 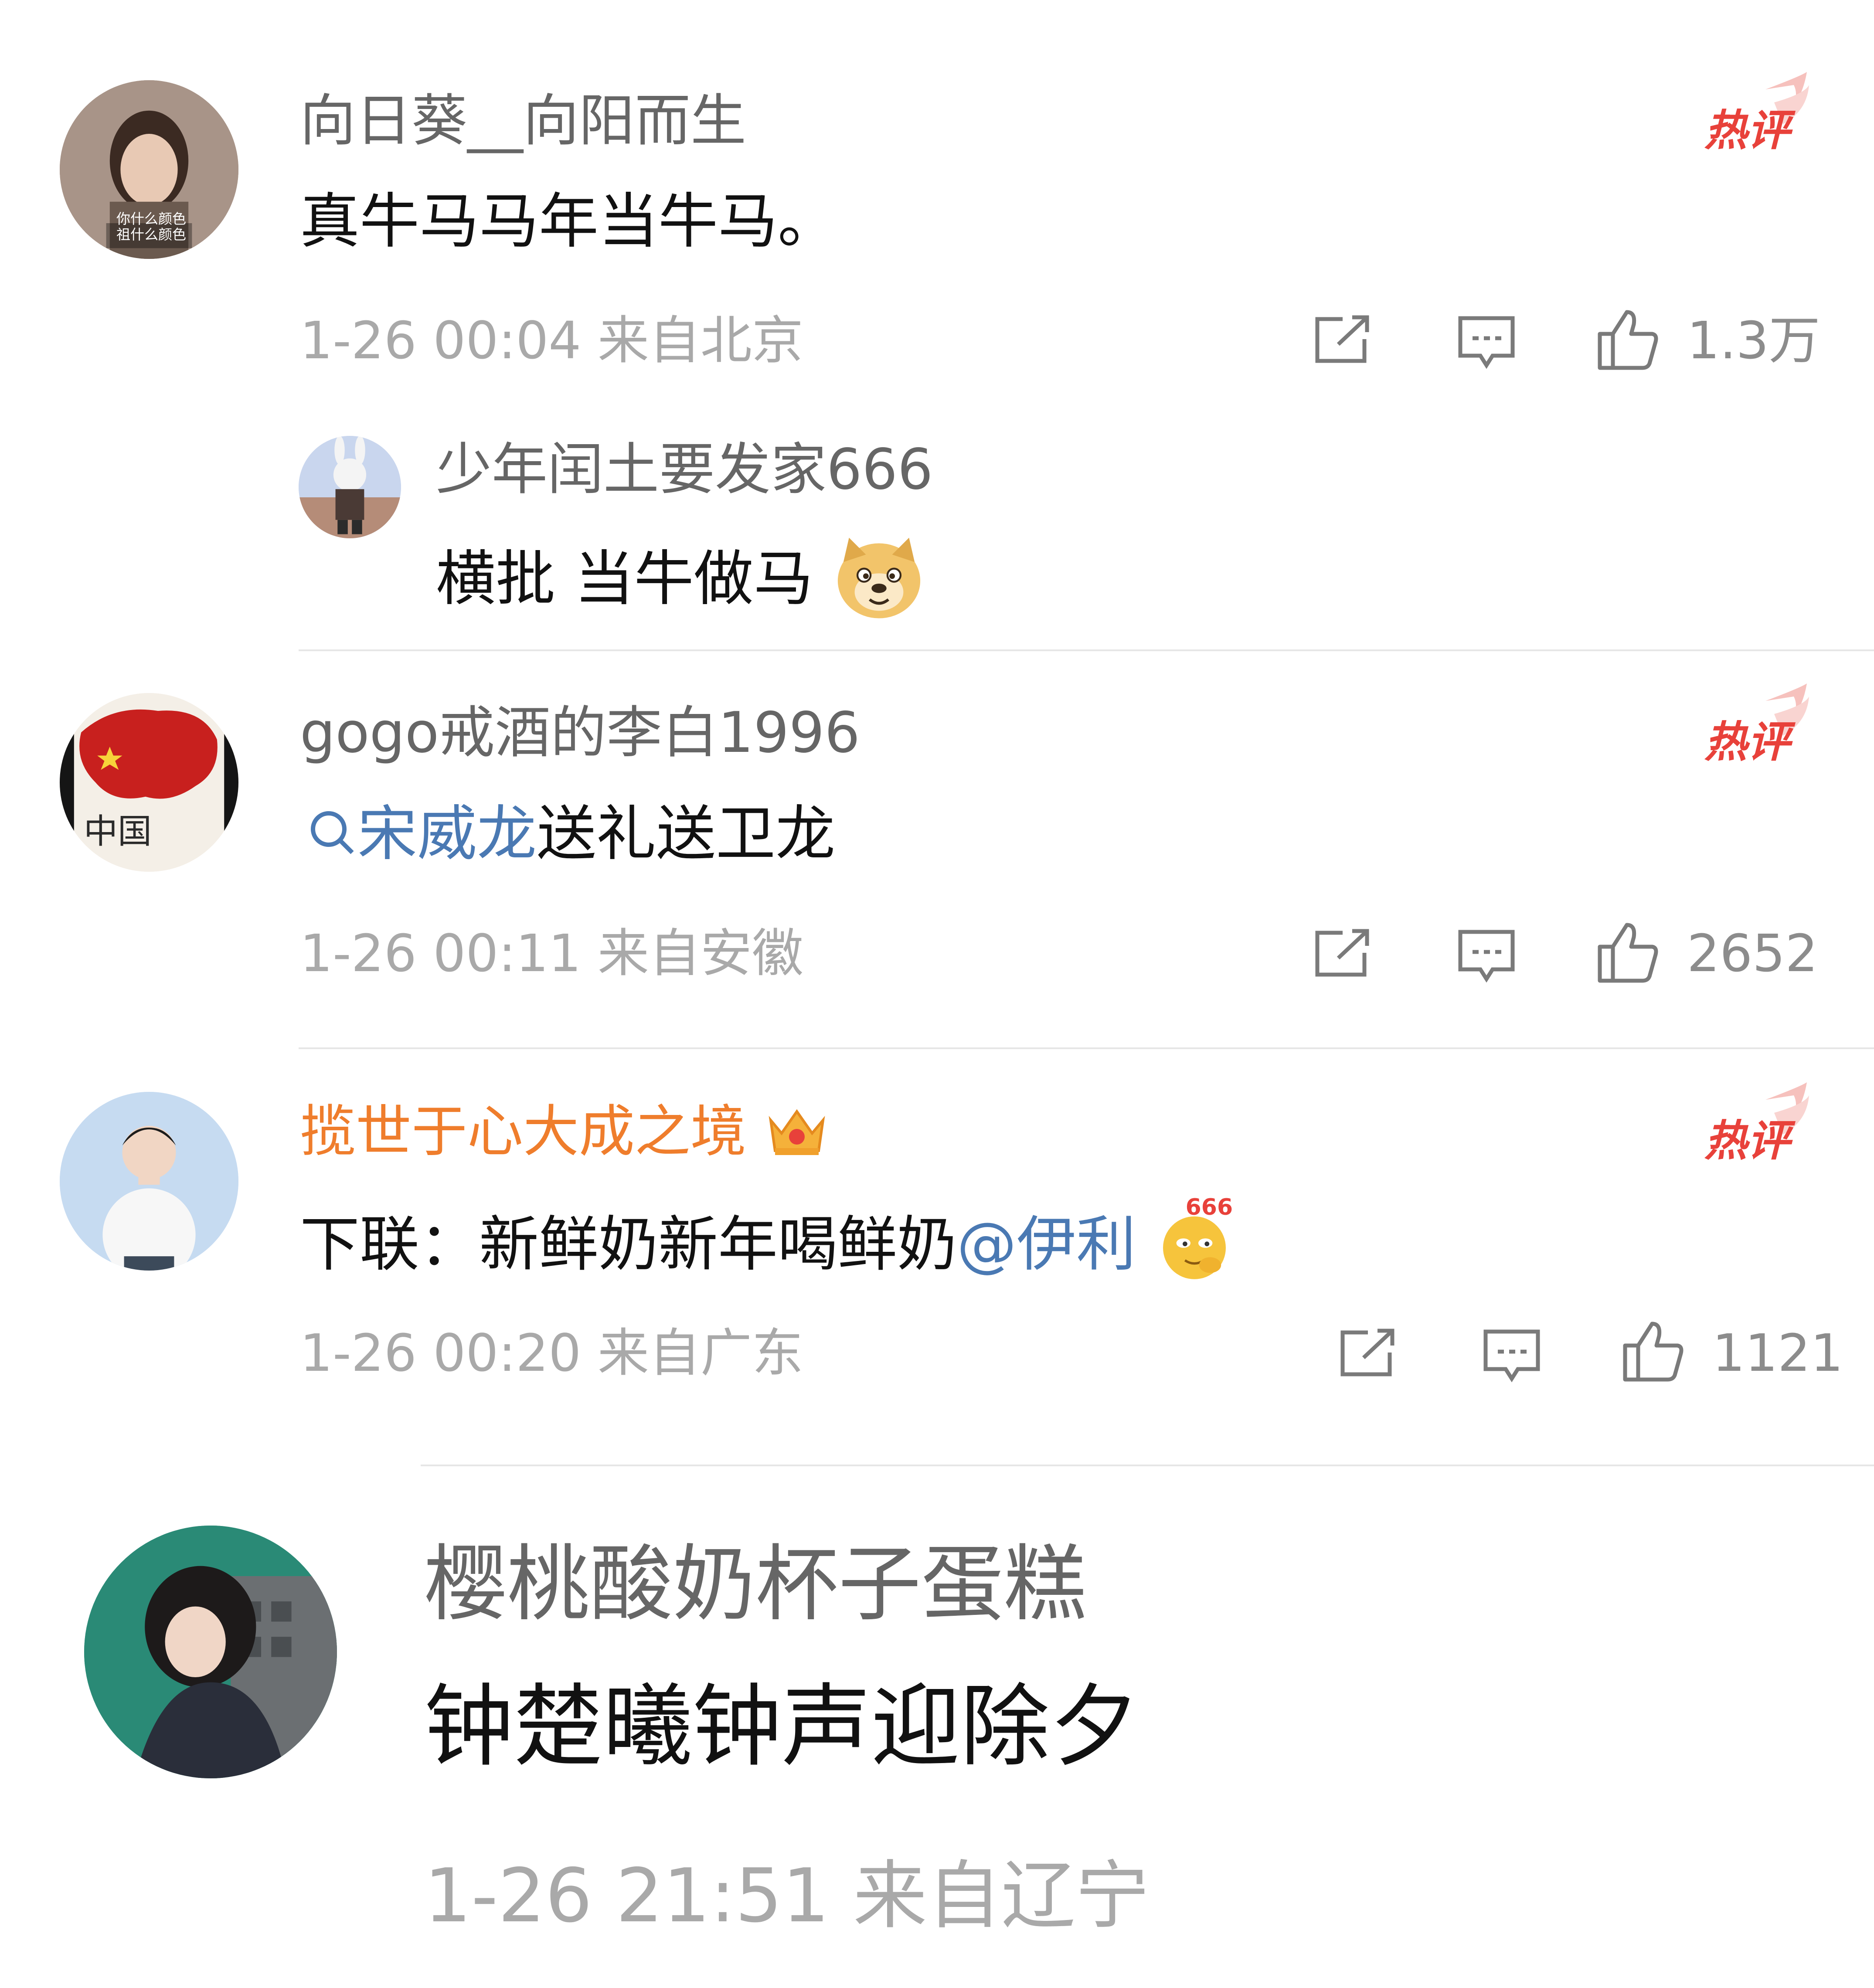 What do you see at coordinates (1194, 1239) in the screenshot?
I see `666-emoji: 666` at bounding box center [1194, 1239].